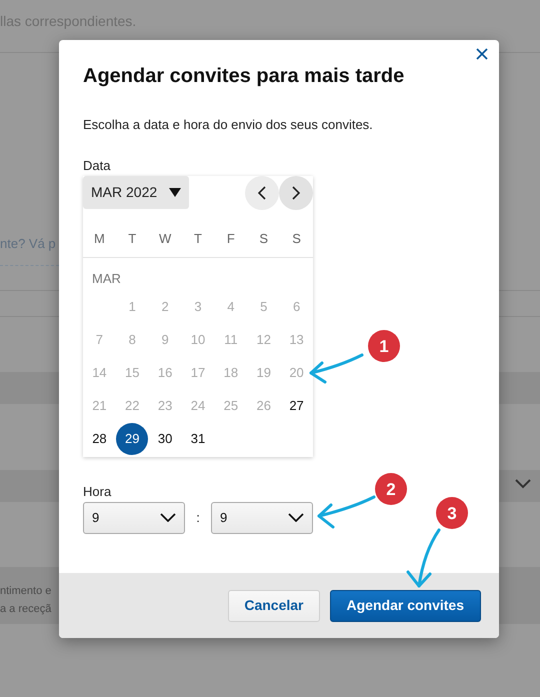  What do you see at coordinates (99, 239) in the screenshot?
I see `weekday-label: M` at bounding box center [99, 239].